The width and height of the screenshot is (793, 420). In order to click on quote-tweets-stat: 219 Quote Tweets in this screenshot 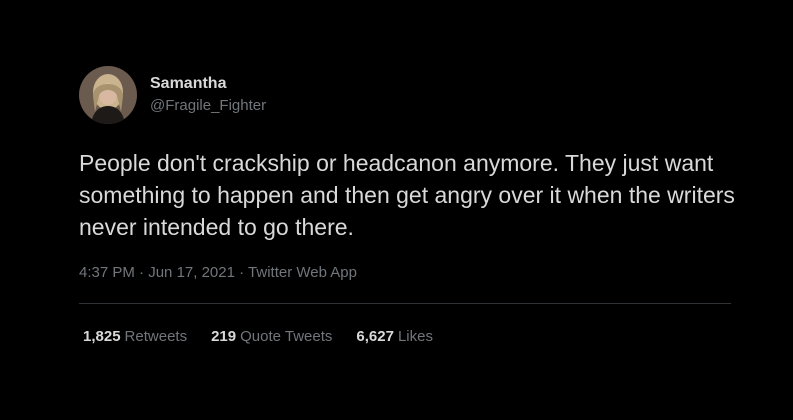, I will do `click(271, 336)`.